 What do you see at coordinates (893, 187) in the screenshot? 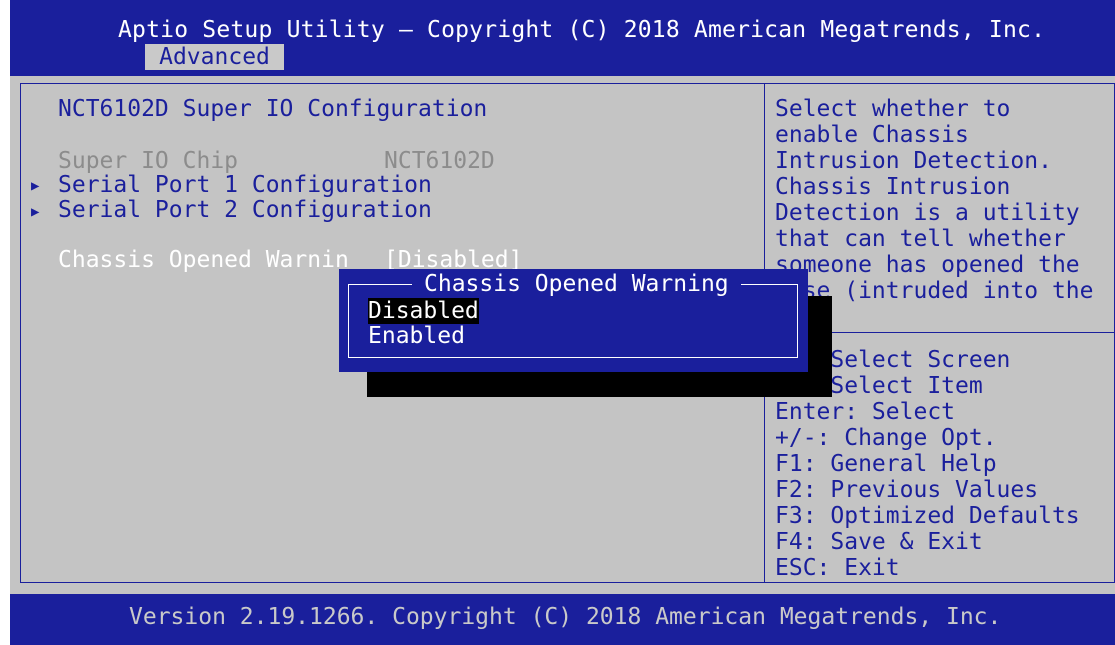
I see `help-line: Chassis Intrusion` at bounding box center [893, 187].